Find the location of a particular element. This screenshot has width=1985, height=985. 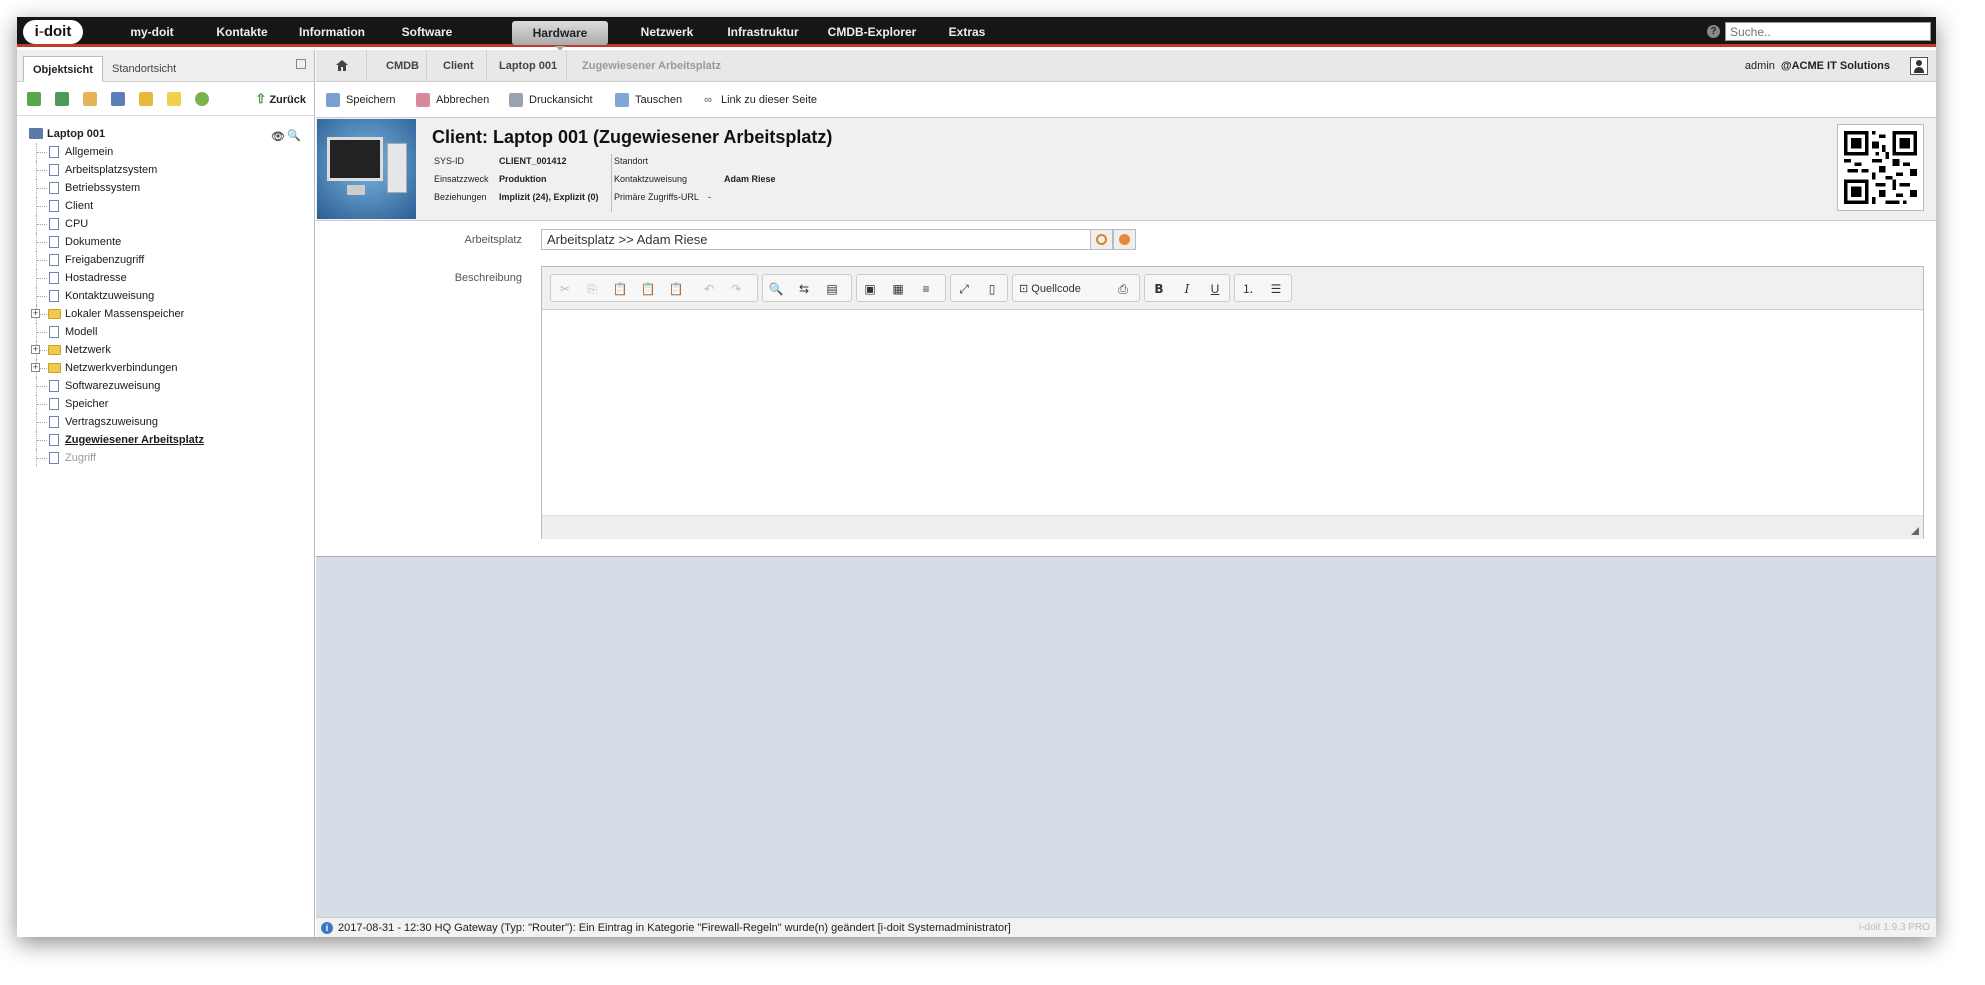

nav-my-doit: my-doit is located at coordinates (152, 32).